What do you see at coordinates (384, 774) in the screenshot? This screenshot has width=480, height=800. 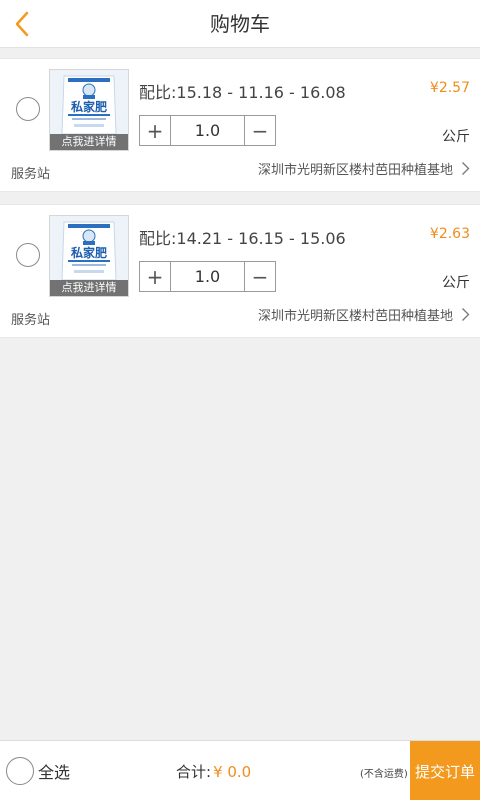 I see `shipping-note: (不含运费)` at bounding box center [384, 774].